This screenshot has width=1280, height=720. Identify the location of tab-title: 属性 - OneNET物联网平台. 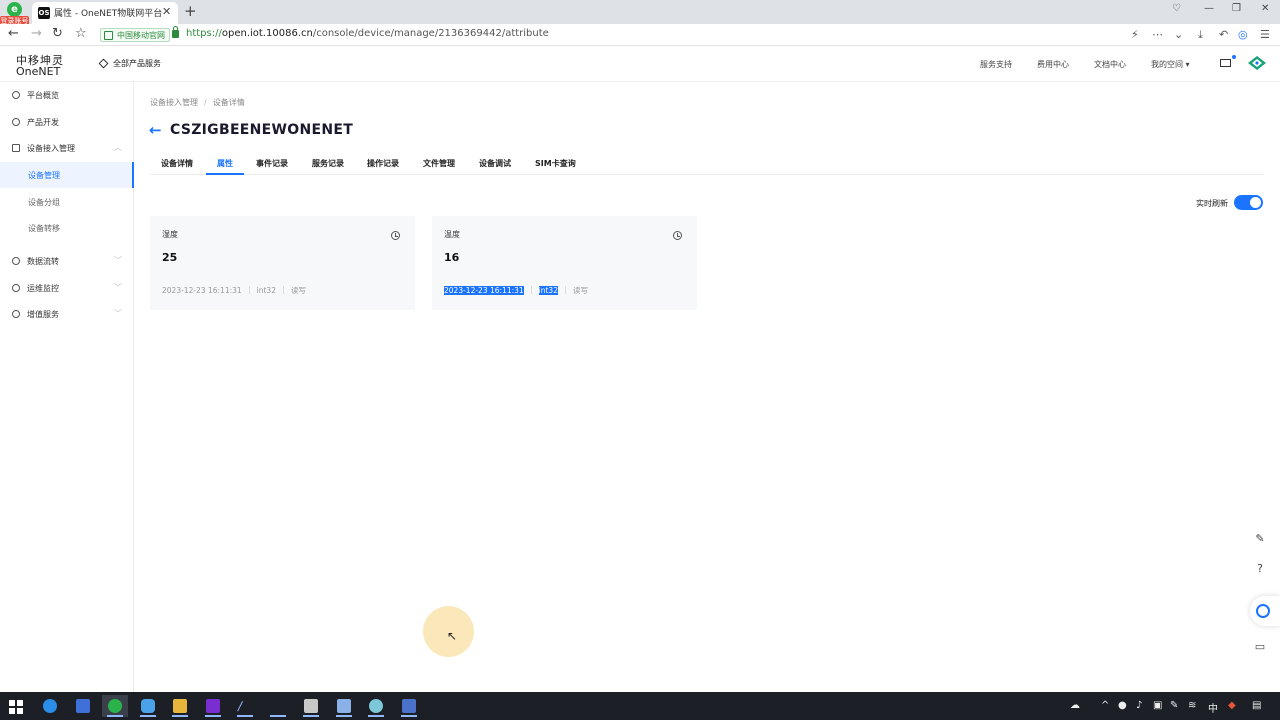
(108, 14).